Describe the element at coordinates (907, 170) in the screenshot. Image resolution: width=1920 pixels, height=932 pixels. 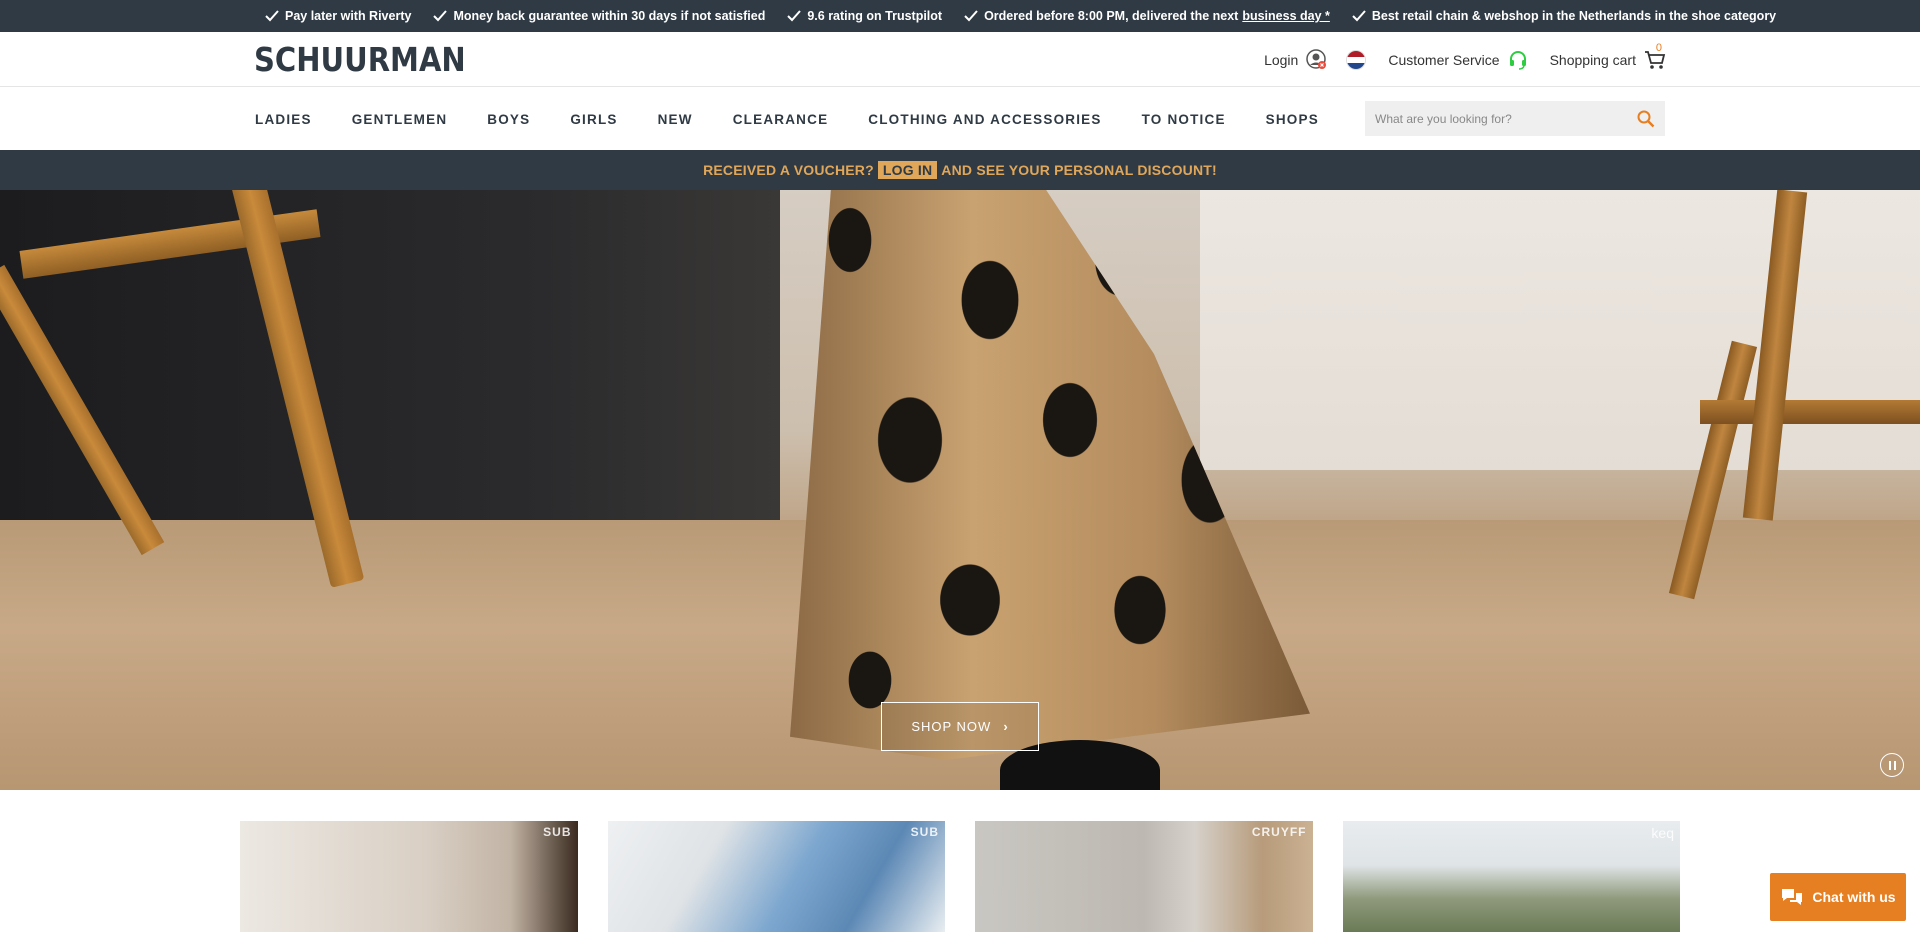
I see `voucher-login-link: LOG IN` at that location.